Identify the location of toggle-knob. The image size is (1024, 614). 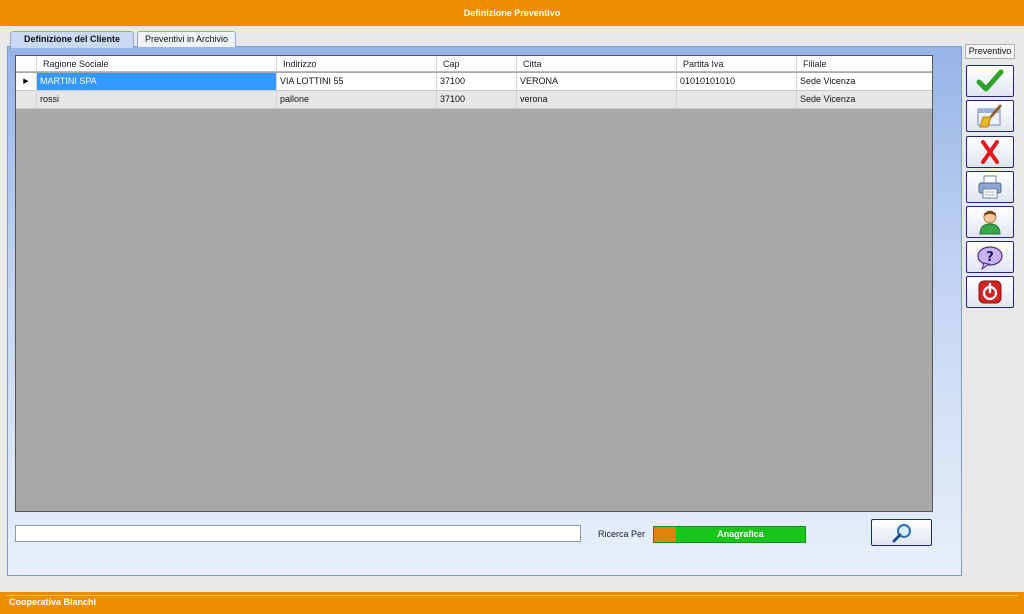
(665, 534).